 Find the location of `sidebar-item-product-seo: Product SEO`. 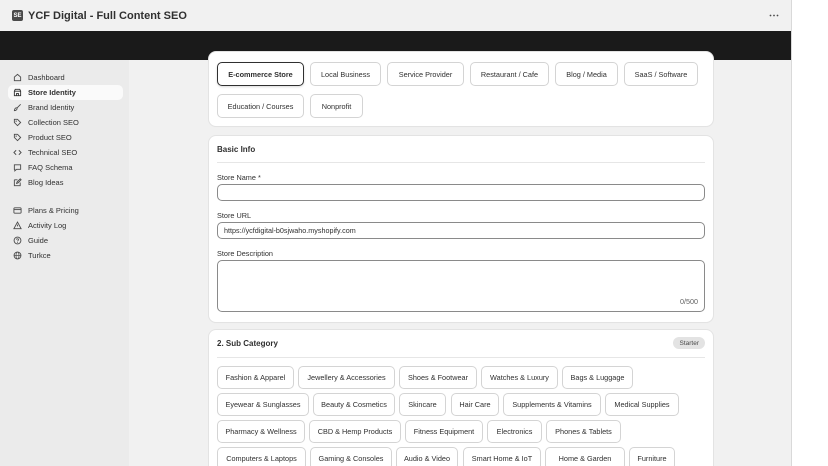

sidebar-item-product-seo: Product SEO is located at coordinates (65, 137).